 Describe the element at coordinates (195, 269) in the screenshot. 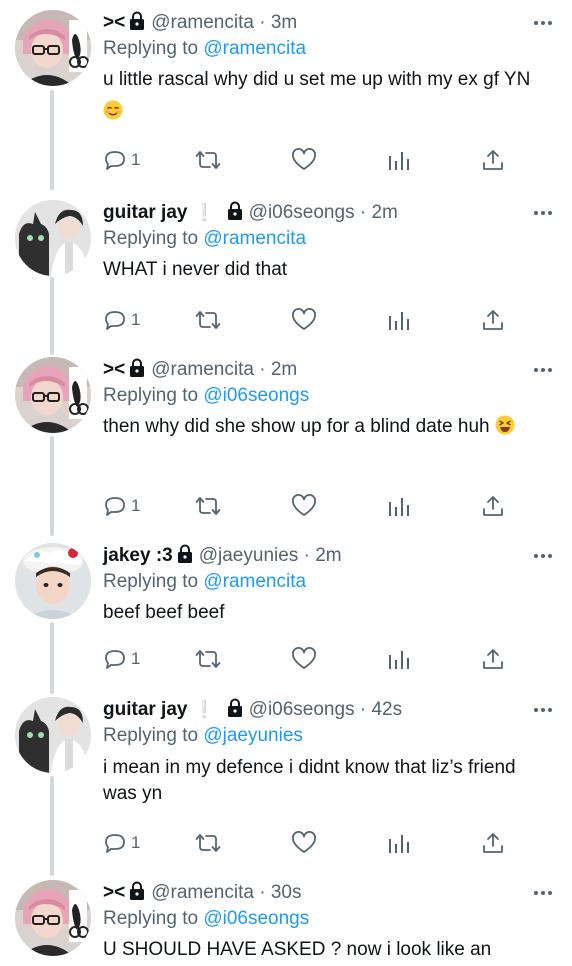

I see `tweet-body: WHAT i never did that` at that location.